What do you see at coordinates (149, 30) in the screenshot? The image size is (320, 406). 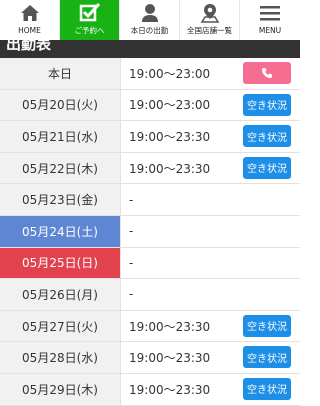 I see `nav-today-label: 本日の出勤` at bounding box center [149, 30].